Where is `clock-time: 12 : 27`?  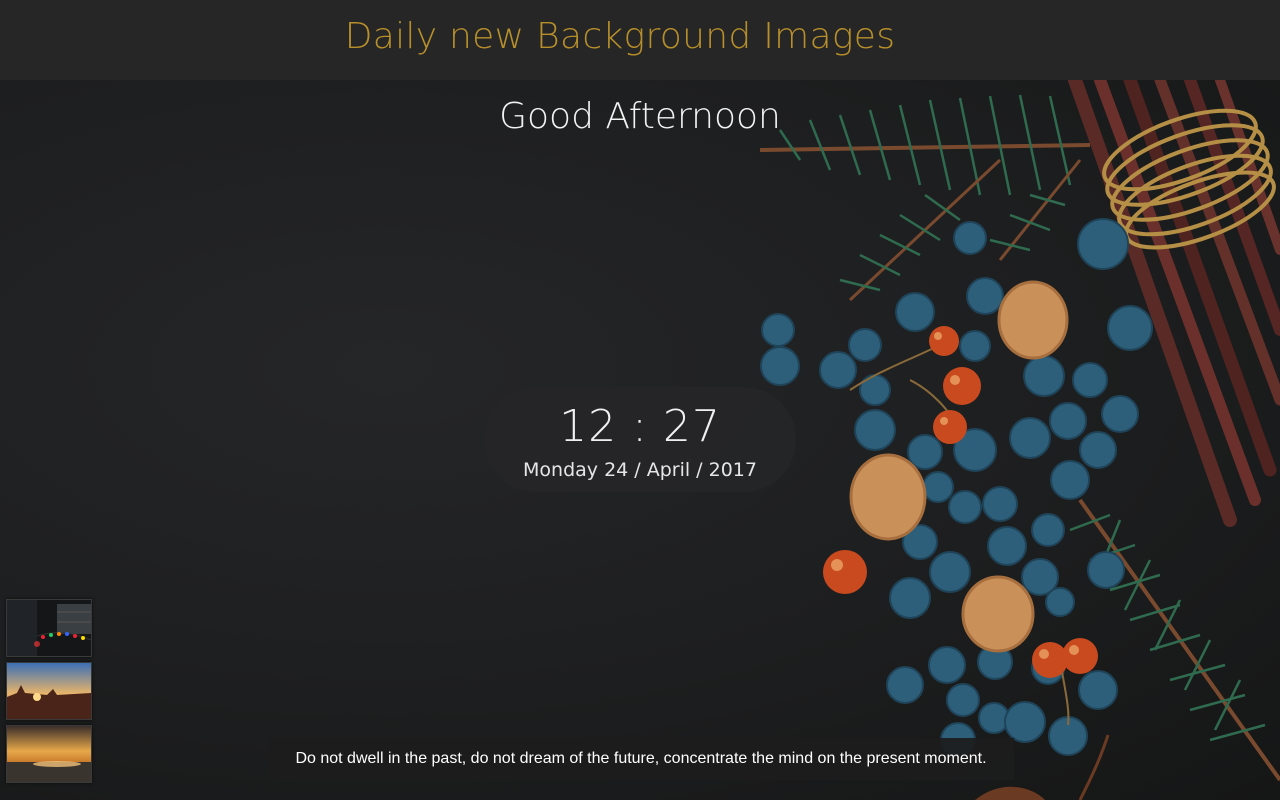 clock-time: 12 : 27 is located at coordinates (640, 426).